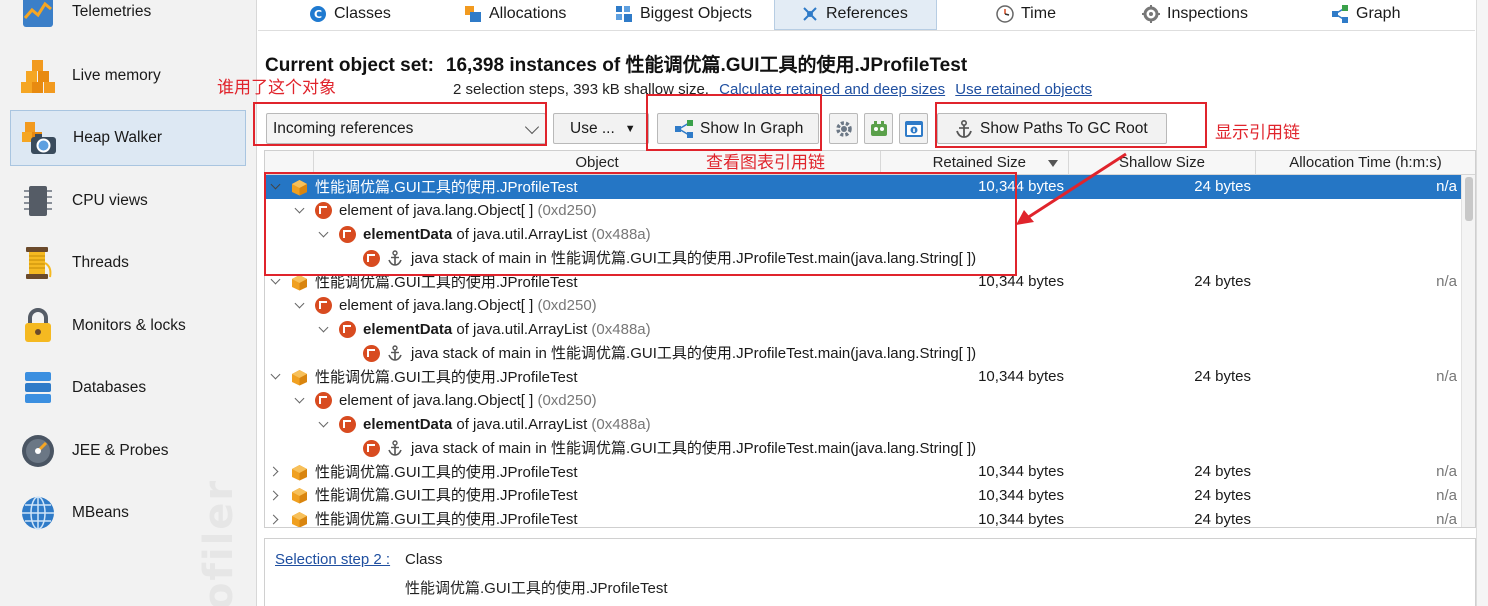 This screenshot has width=1488, height=606. What do you see at coordinates (567, 401) in the screenshot?
I see `object-address: (0xd250)` at bounding box center [567, 401].